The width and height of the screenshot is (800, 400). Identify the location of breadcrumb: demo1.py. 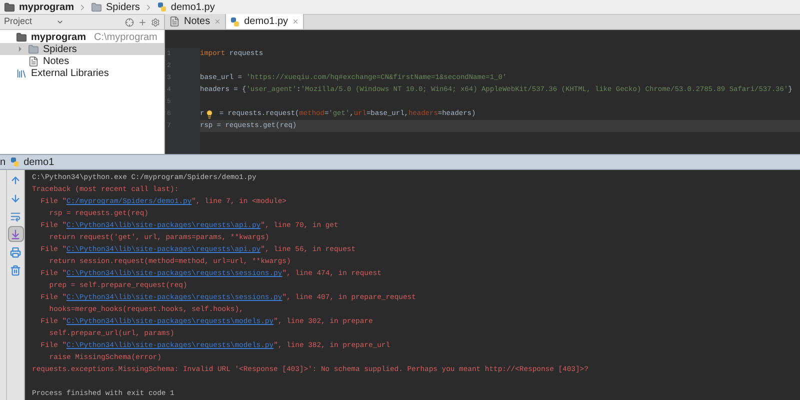
(192, 7).